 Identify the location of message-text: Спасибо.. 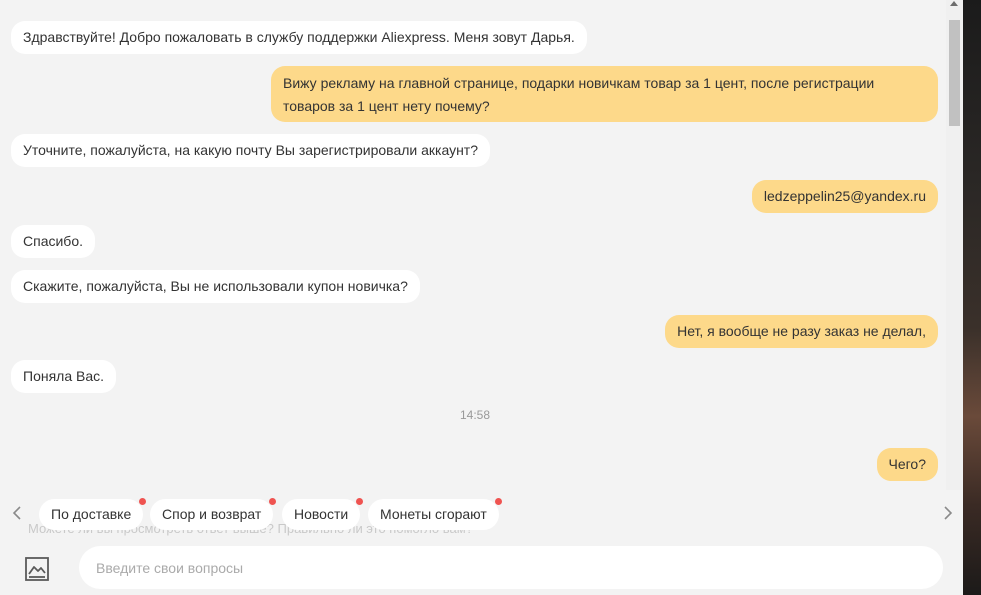
(53, 241).